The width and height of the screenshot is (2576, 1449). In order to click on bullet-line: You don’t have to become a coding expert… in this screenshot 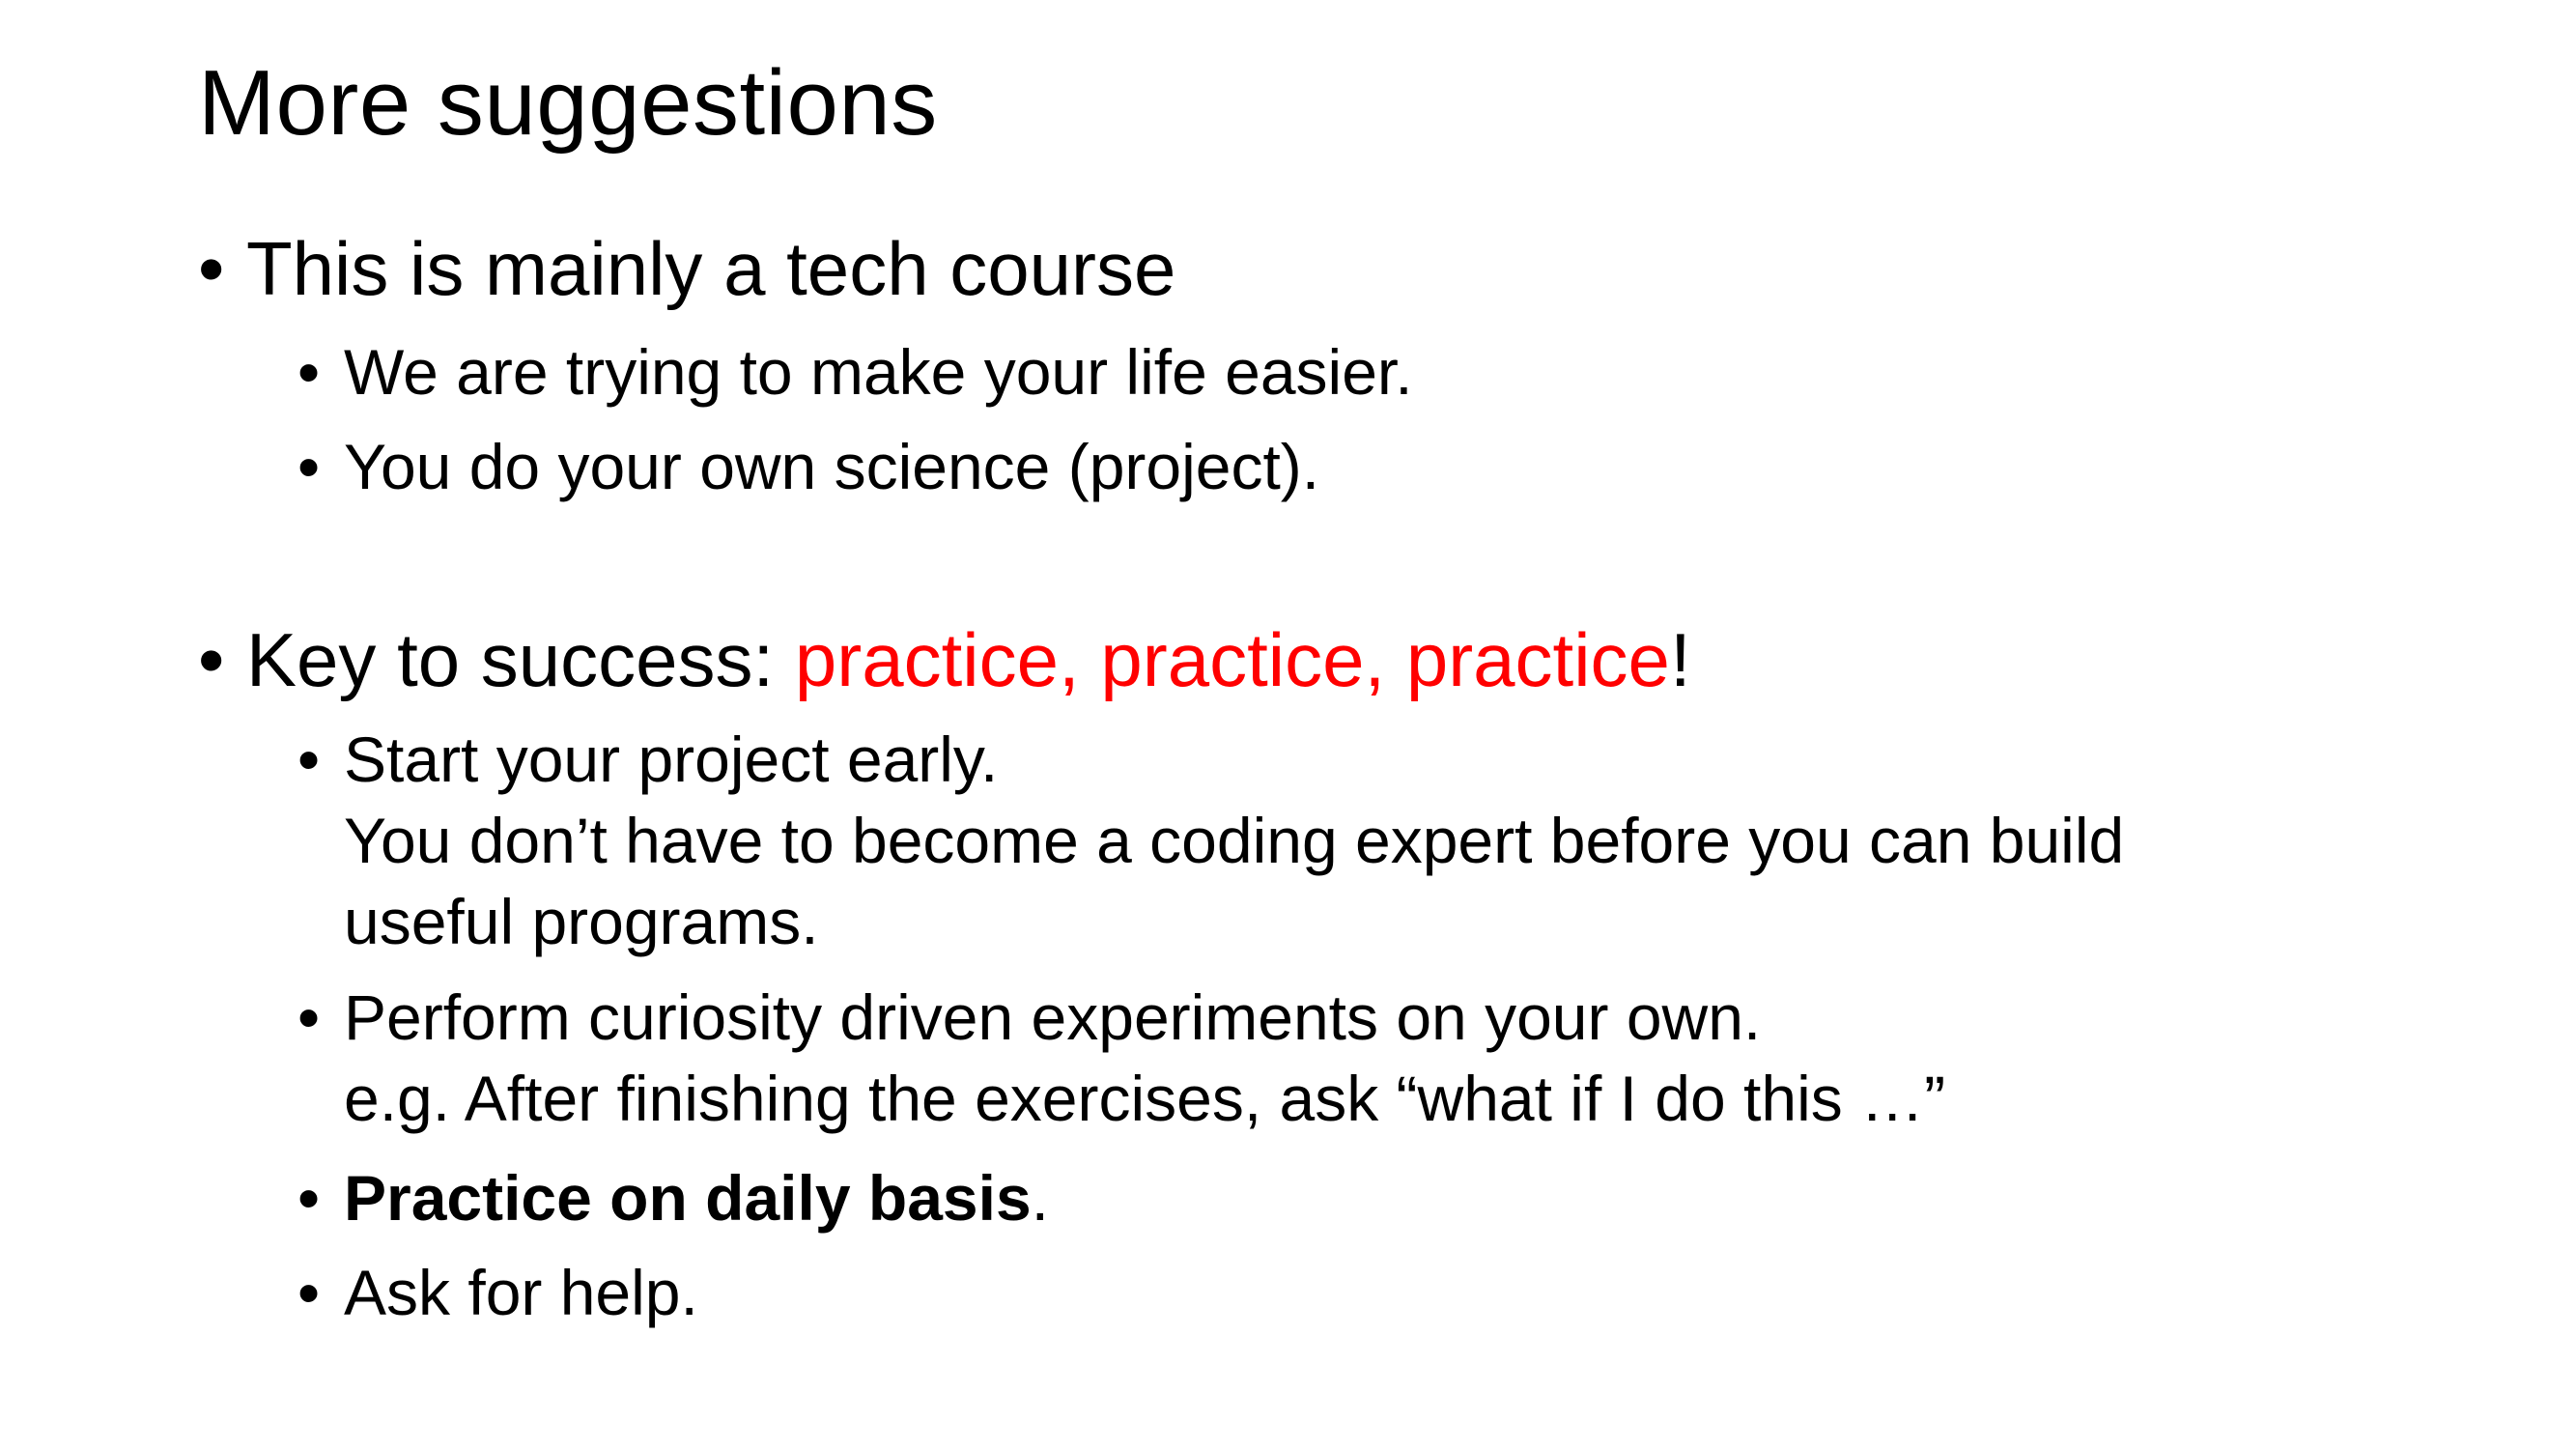, I will do `click(1234, 840)`.